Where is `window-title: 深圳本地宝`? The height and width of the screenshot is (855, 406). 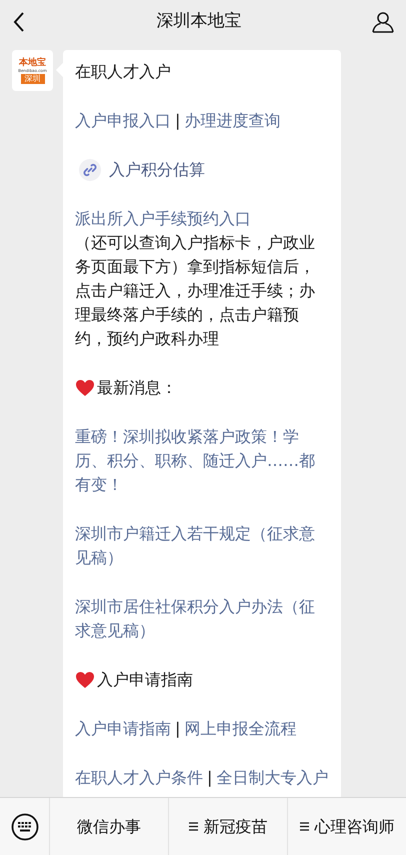 window-title: 深圳本地宝 is located at coordinates (199, 22).